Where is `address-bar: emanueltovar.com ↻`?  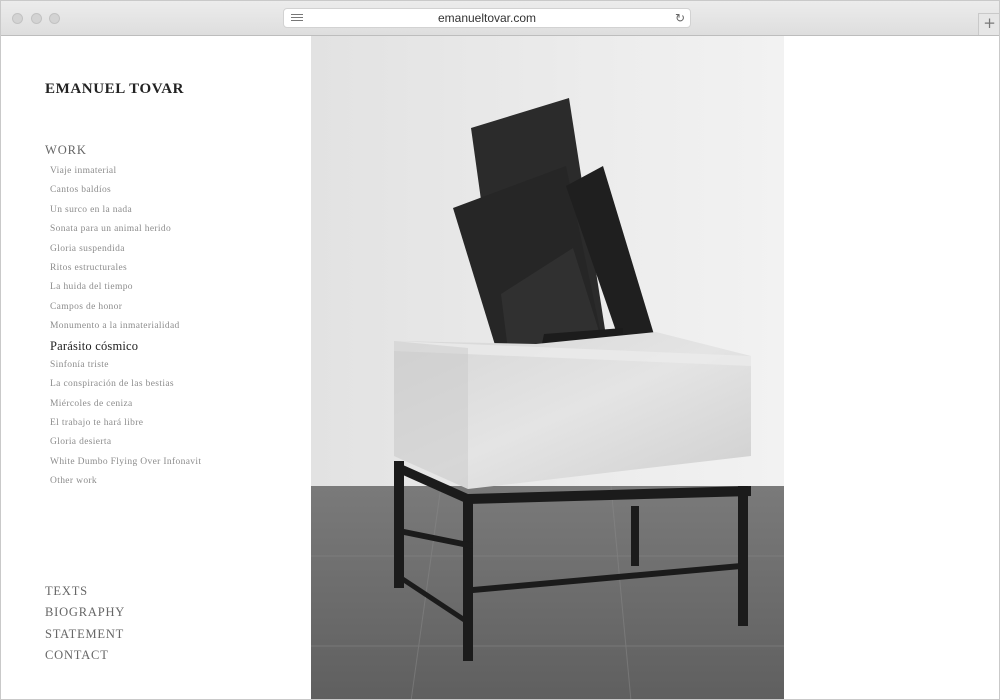 address-bar: emanueltovar.com ↻ is located at coordinates (487, 18).